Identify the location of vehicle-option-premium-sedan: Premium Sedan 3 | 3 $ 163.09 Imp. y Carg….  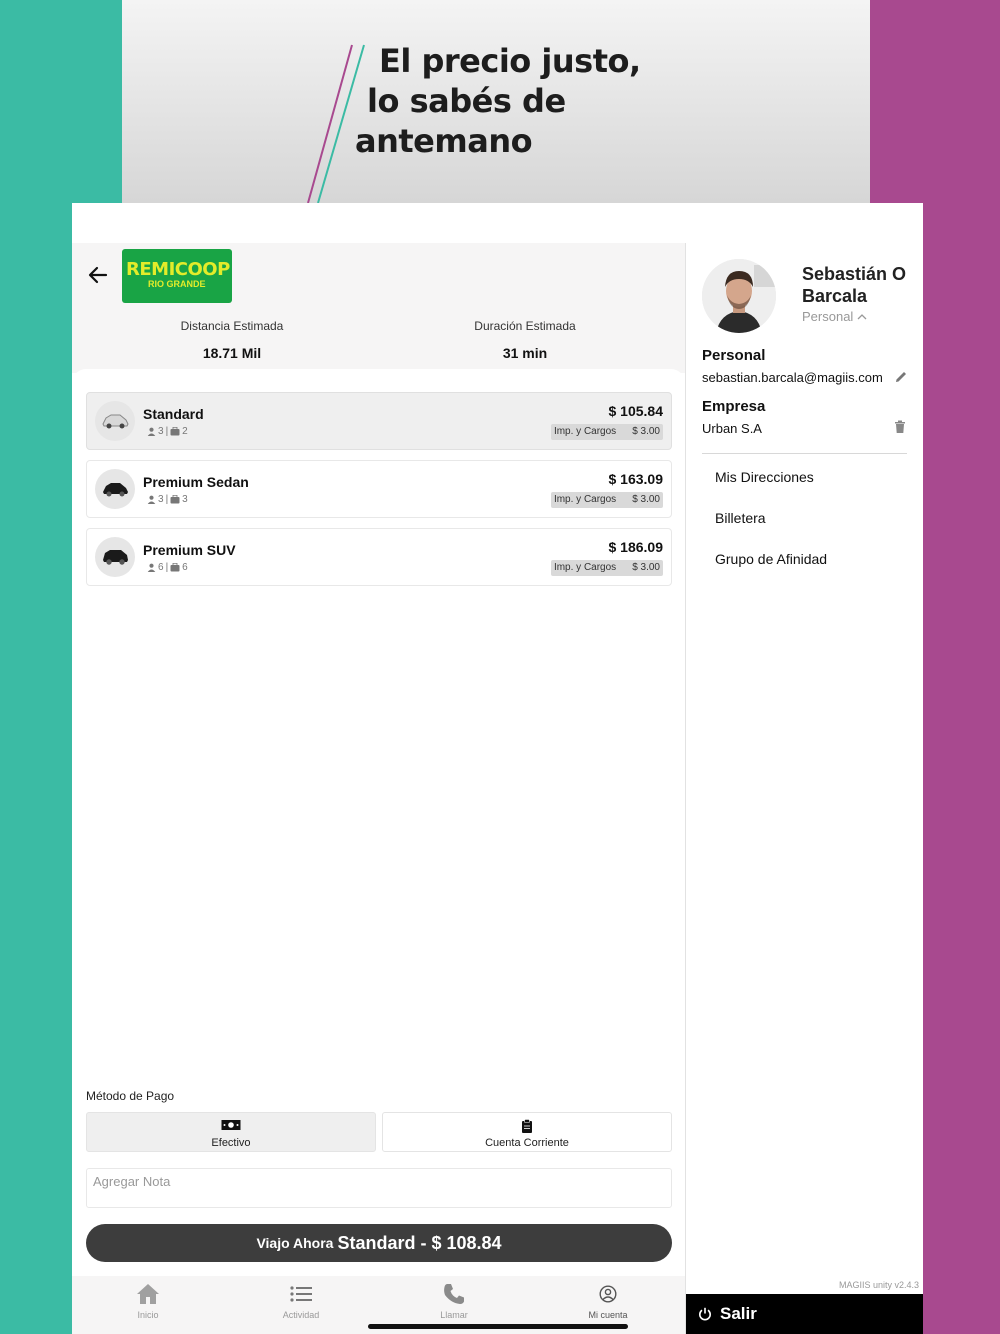
(379, 489).